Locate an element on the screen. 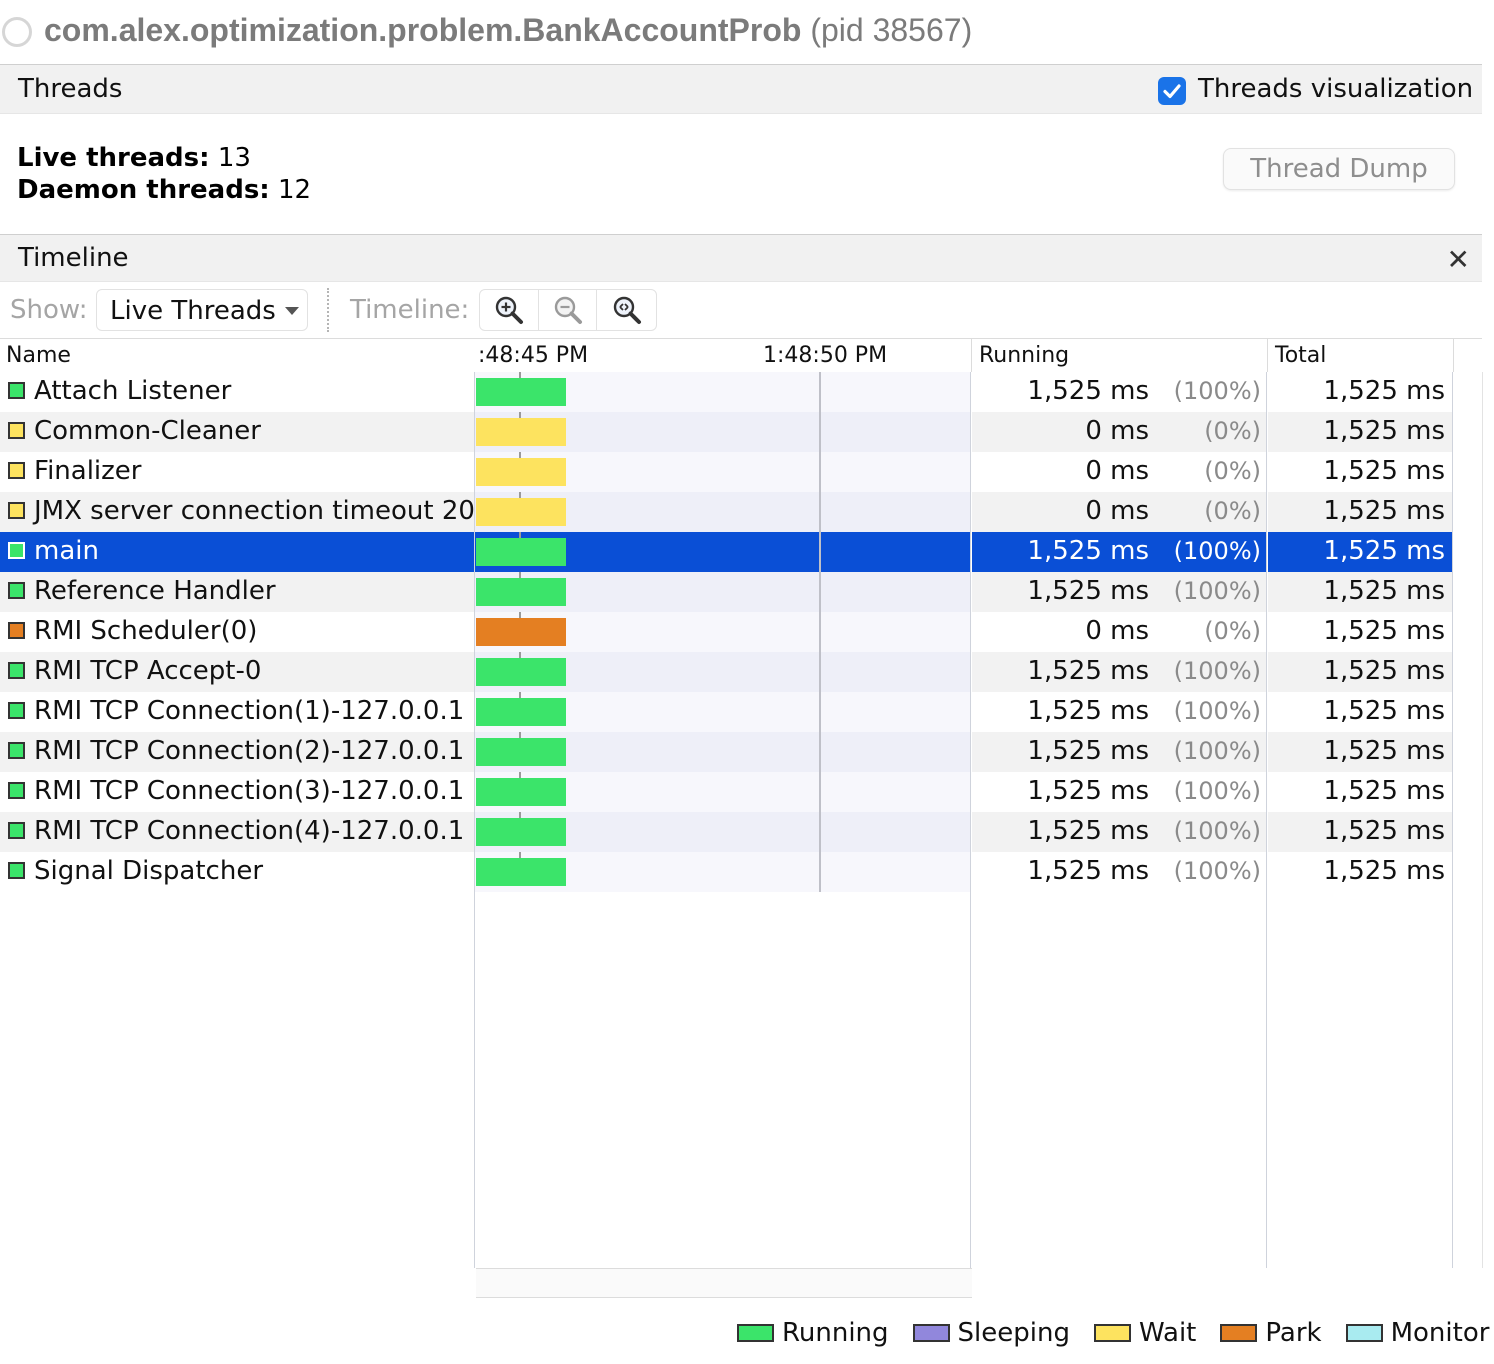 This screenshot has width=1494, height=1364. zoom-fit-icon is located at coordinates (627, 310).